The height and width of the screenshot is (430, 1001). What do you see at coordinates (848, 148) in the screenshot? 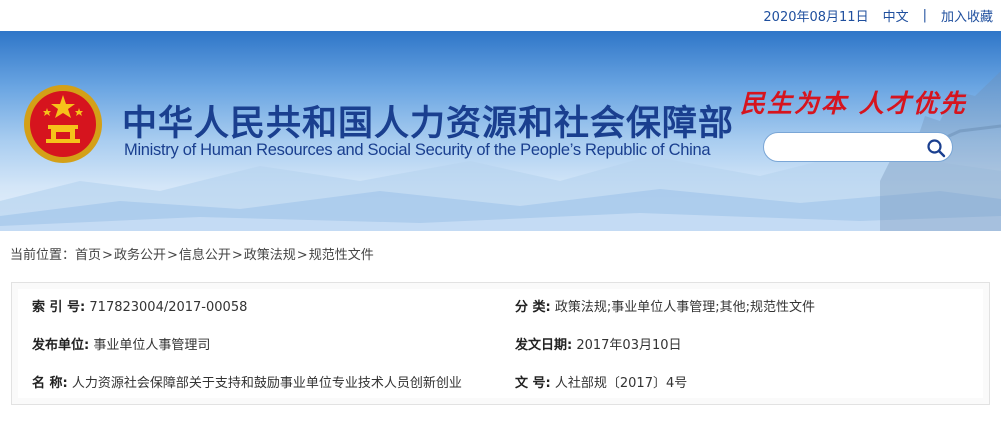
I see `search-input` at bounding box center [848, 148].